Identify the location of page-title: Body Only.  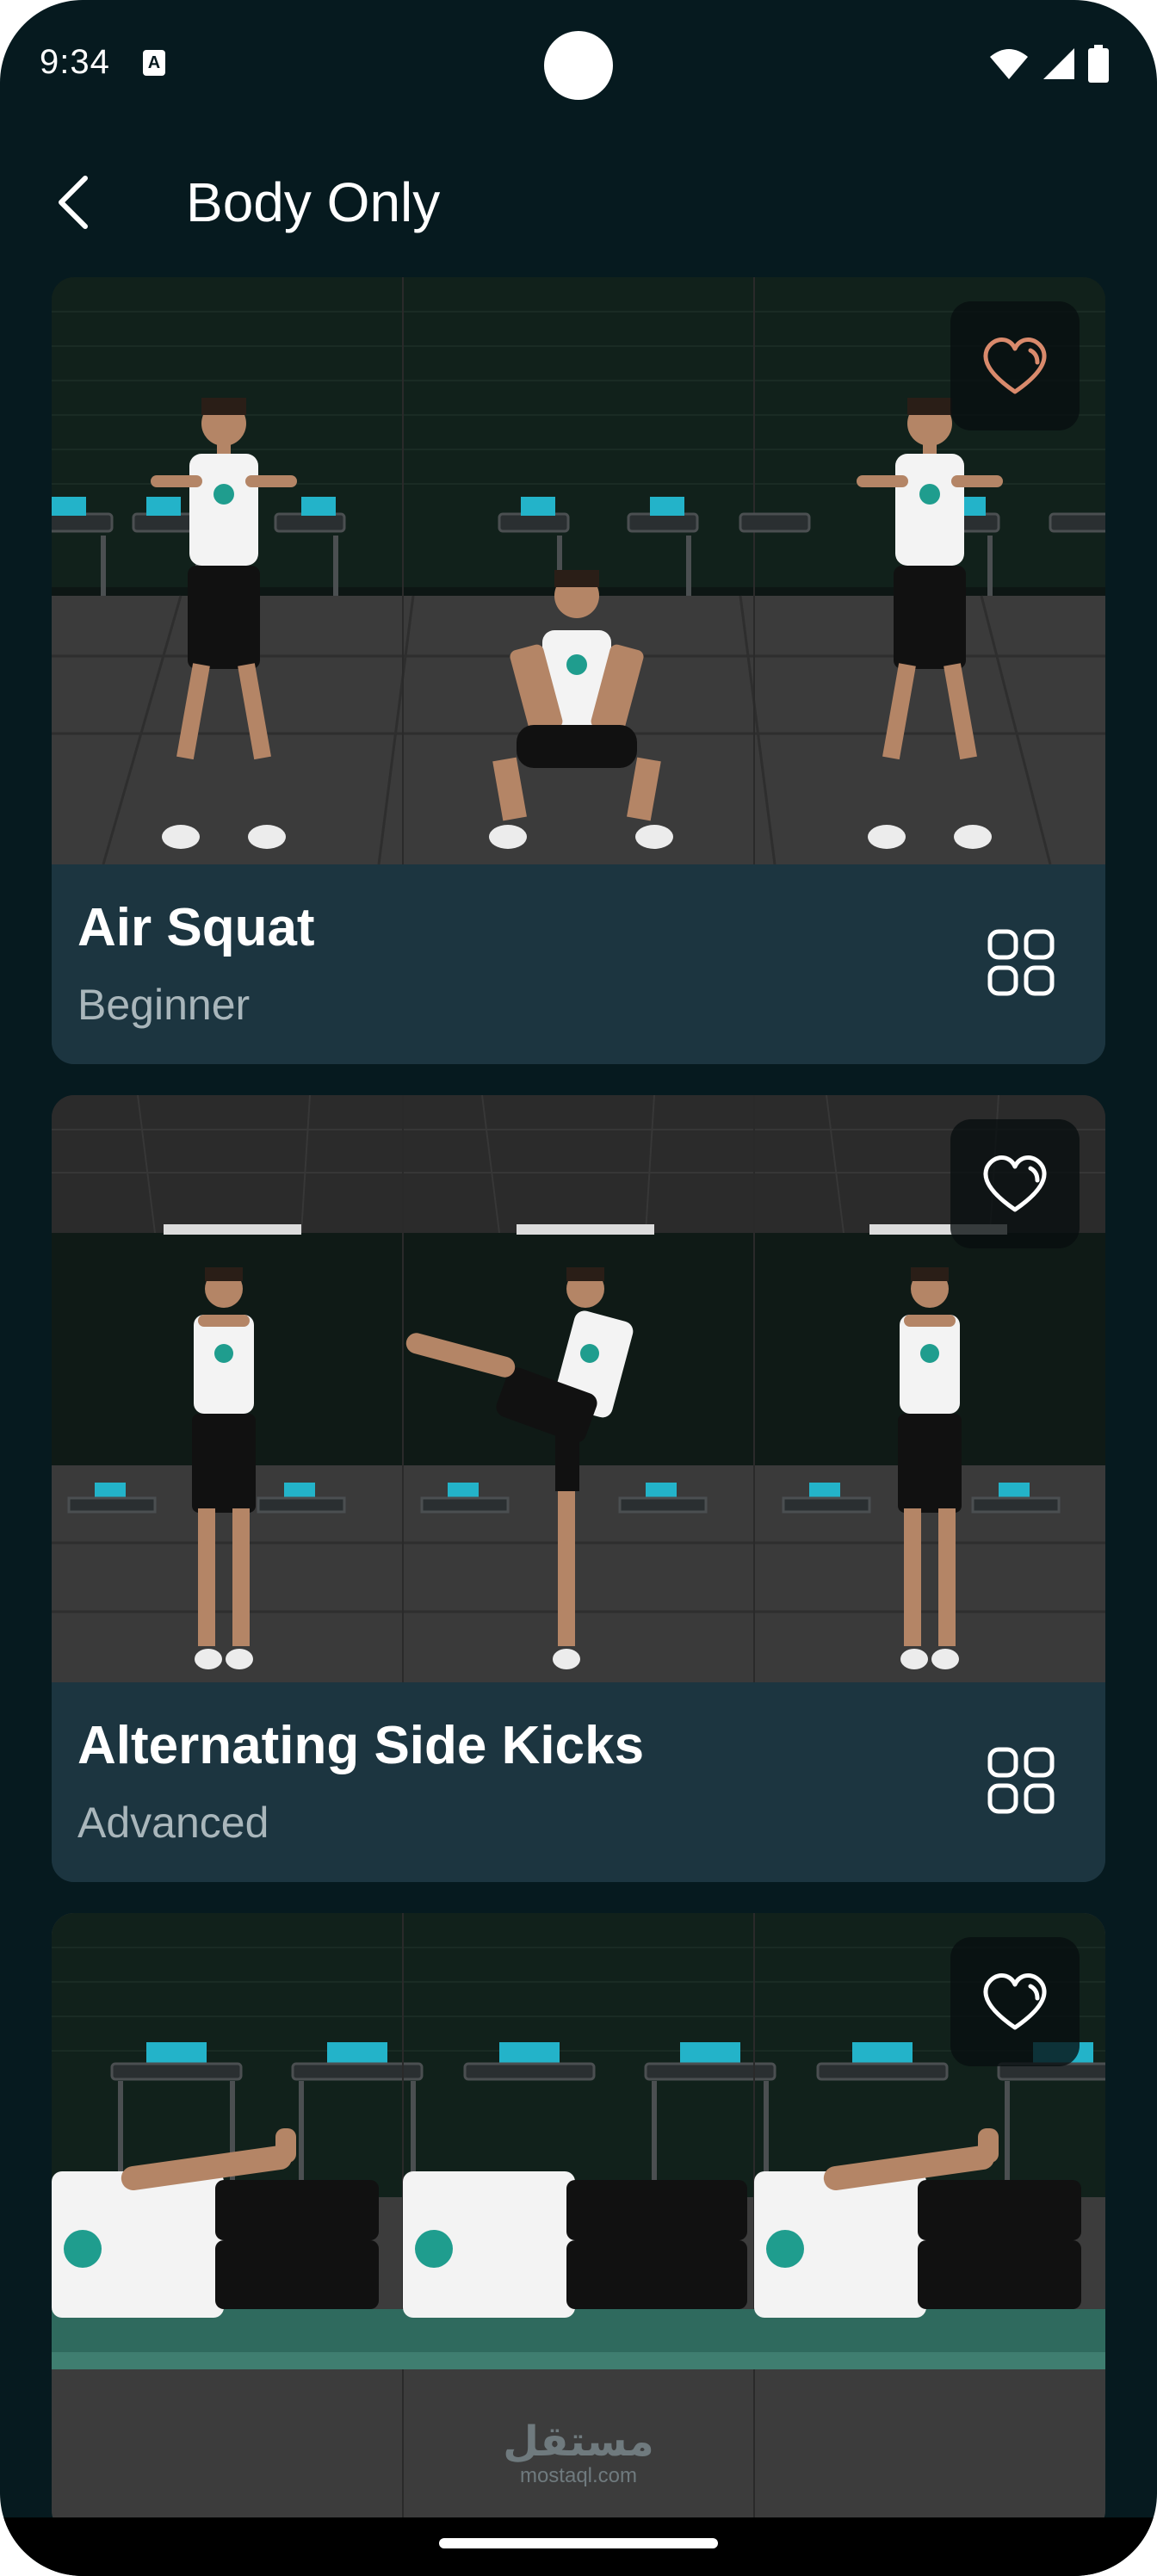
(313, 202).